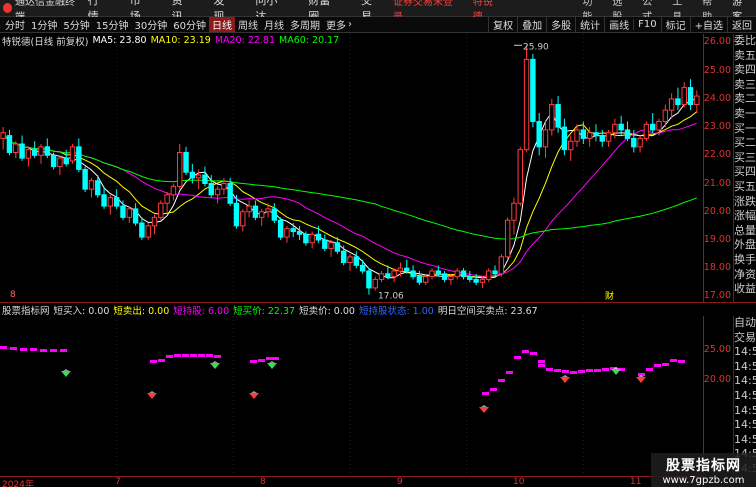  What do you see at coordinates (141, 311) in the screenshot?
I see `indicator-value-1: 短卖出: 0.00` at bounding box center [141, 311].